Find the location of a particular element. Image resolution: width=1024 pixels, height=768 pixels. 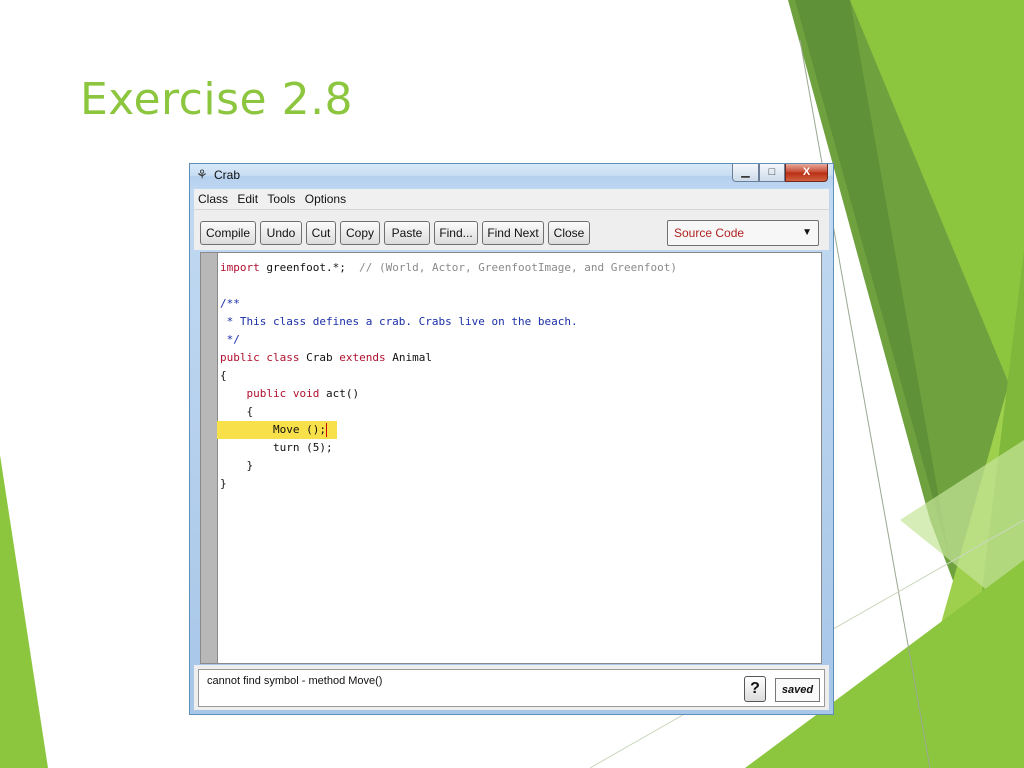

find-next-button: Find Next is located at coordinates (513, 233).